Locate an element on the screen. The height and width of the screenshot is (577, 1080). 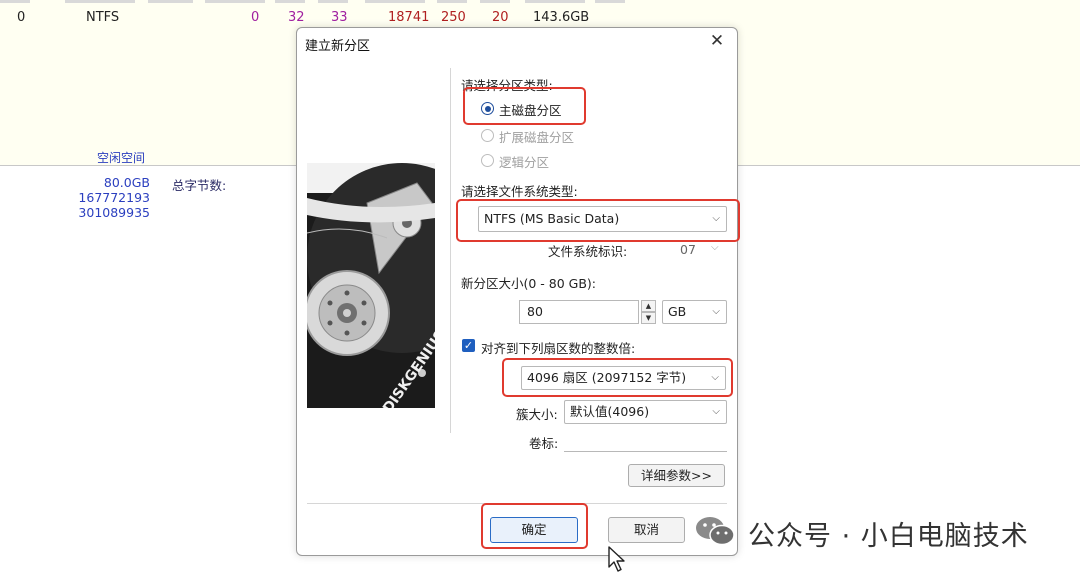
fs-type-value: NTFS (MS Basic Data) is located at coordinates (552, 218).